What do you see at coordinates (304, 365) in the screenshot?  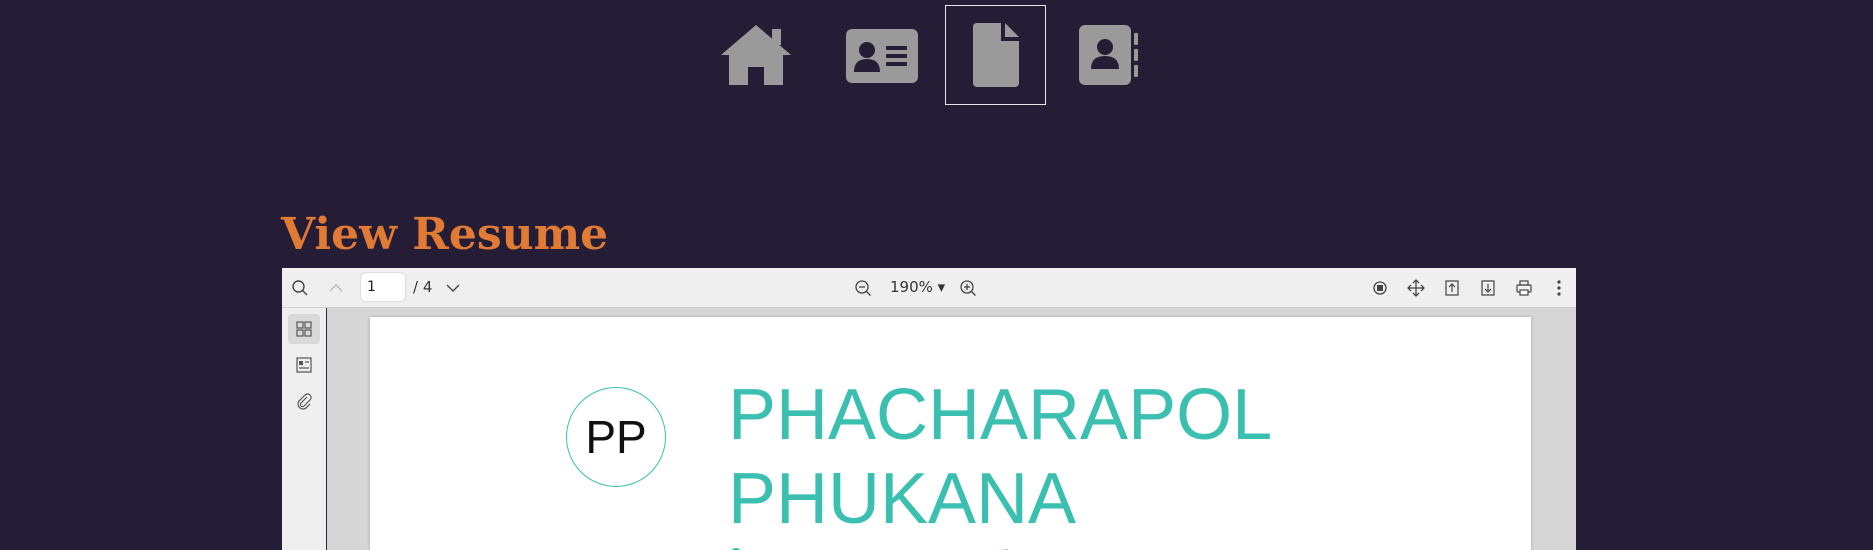 I see `outline-icon` at bounding box center [304, 365].